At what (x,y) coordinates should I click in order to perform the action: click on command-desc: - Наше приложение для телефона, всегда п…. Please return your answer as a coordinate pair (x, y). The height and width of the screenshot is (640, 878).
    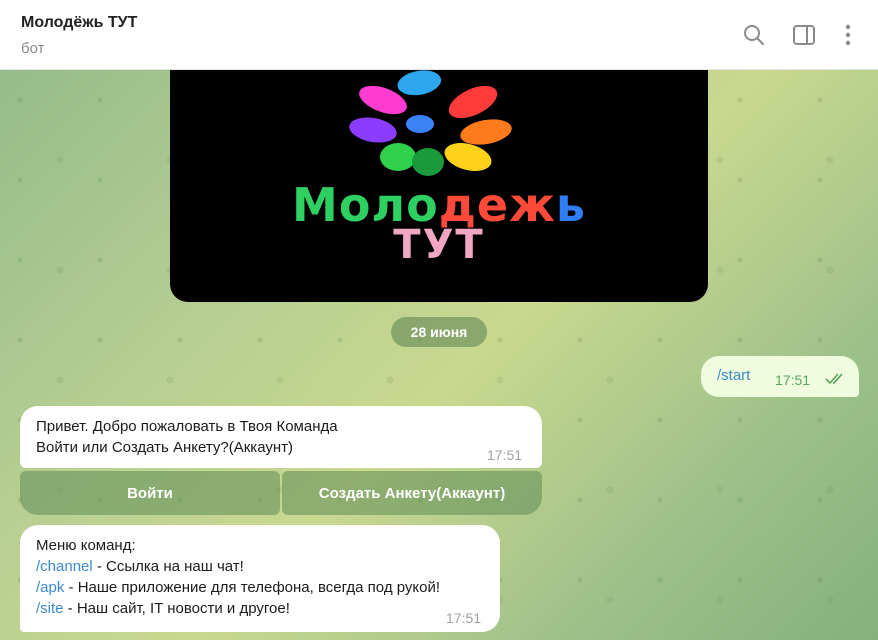
    Looking at the image, I should click on (252, 587).